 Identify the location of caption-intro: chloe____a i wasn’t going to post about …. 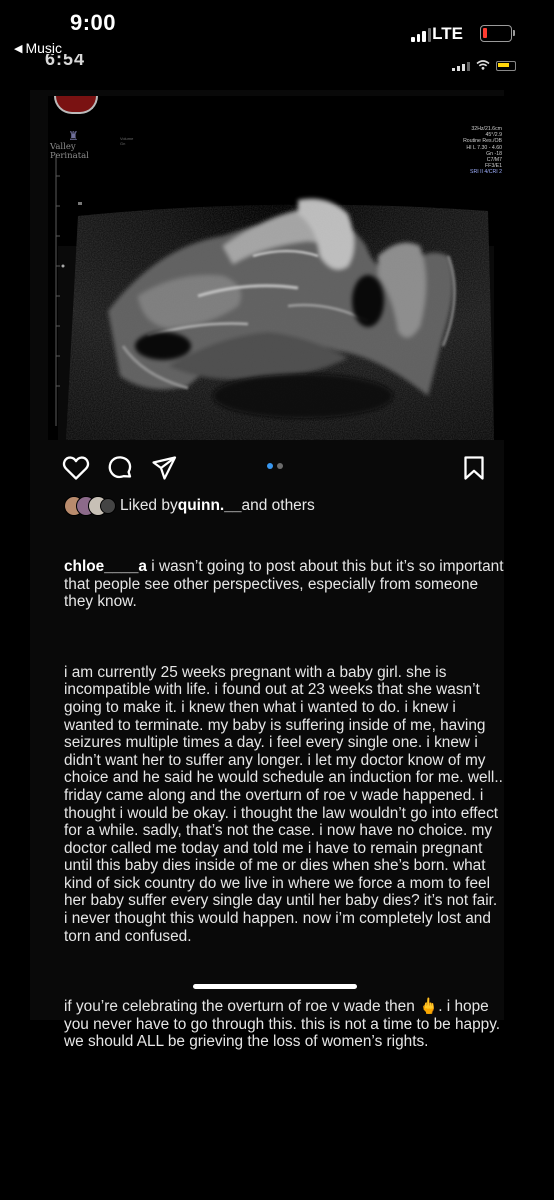
(284, 584).